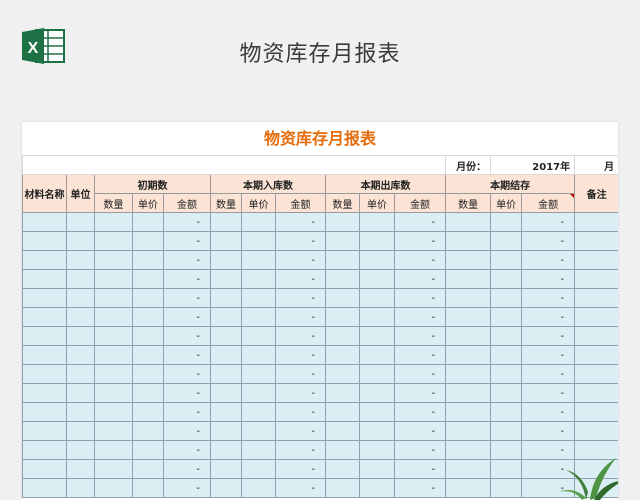  I want to click on header-amount: 金额, so click(187, 203).